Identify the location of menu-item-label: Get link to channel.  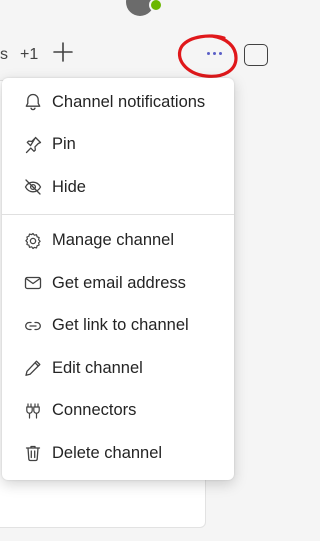
(120, 325).